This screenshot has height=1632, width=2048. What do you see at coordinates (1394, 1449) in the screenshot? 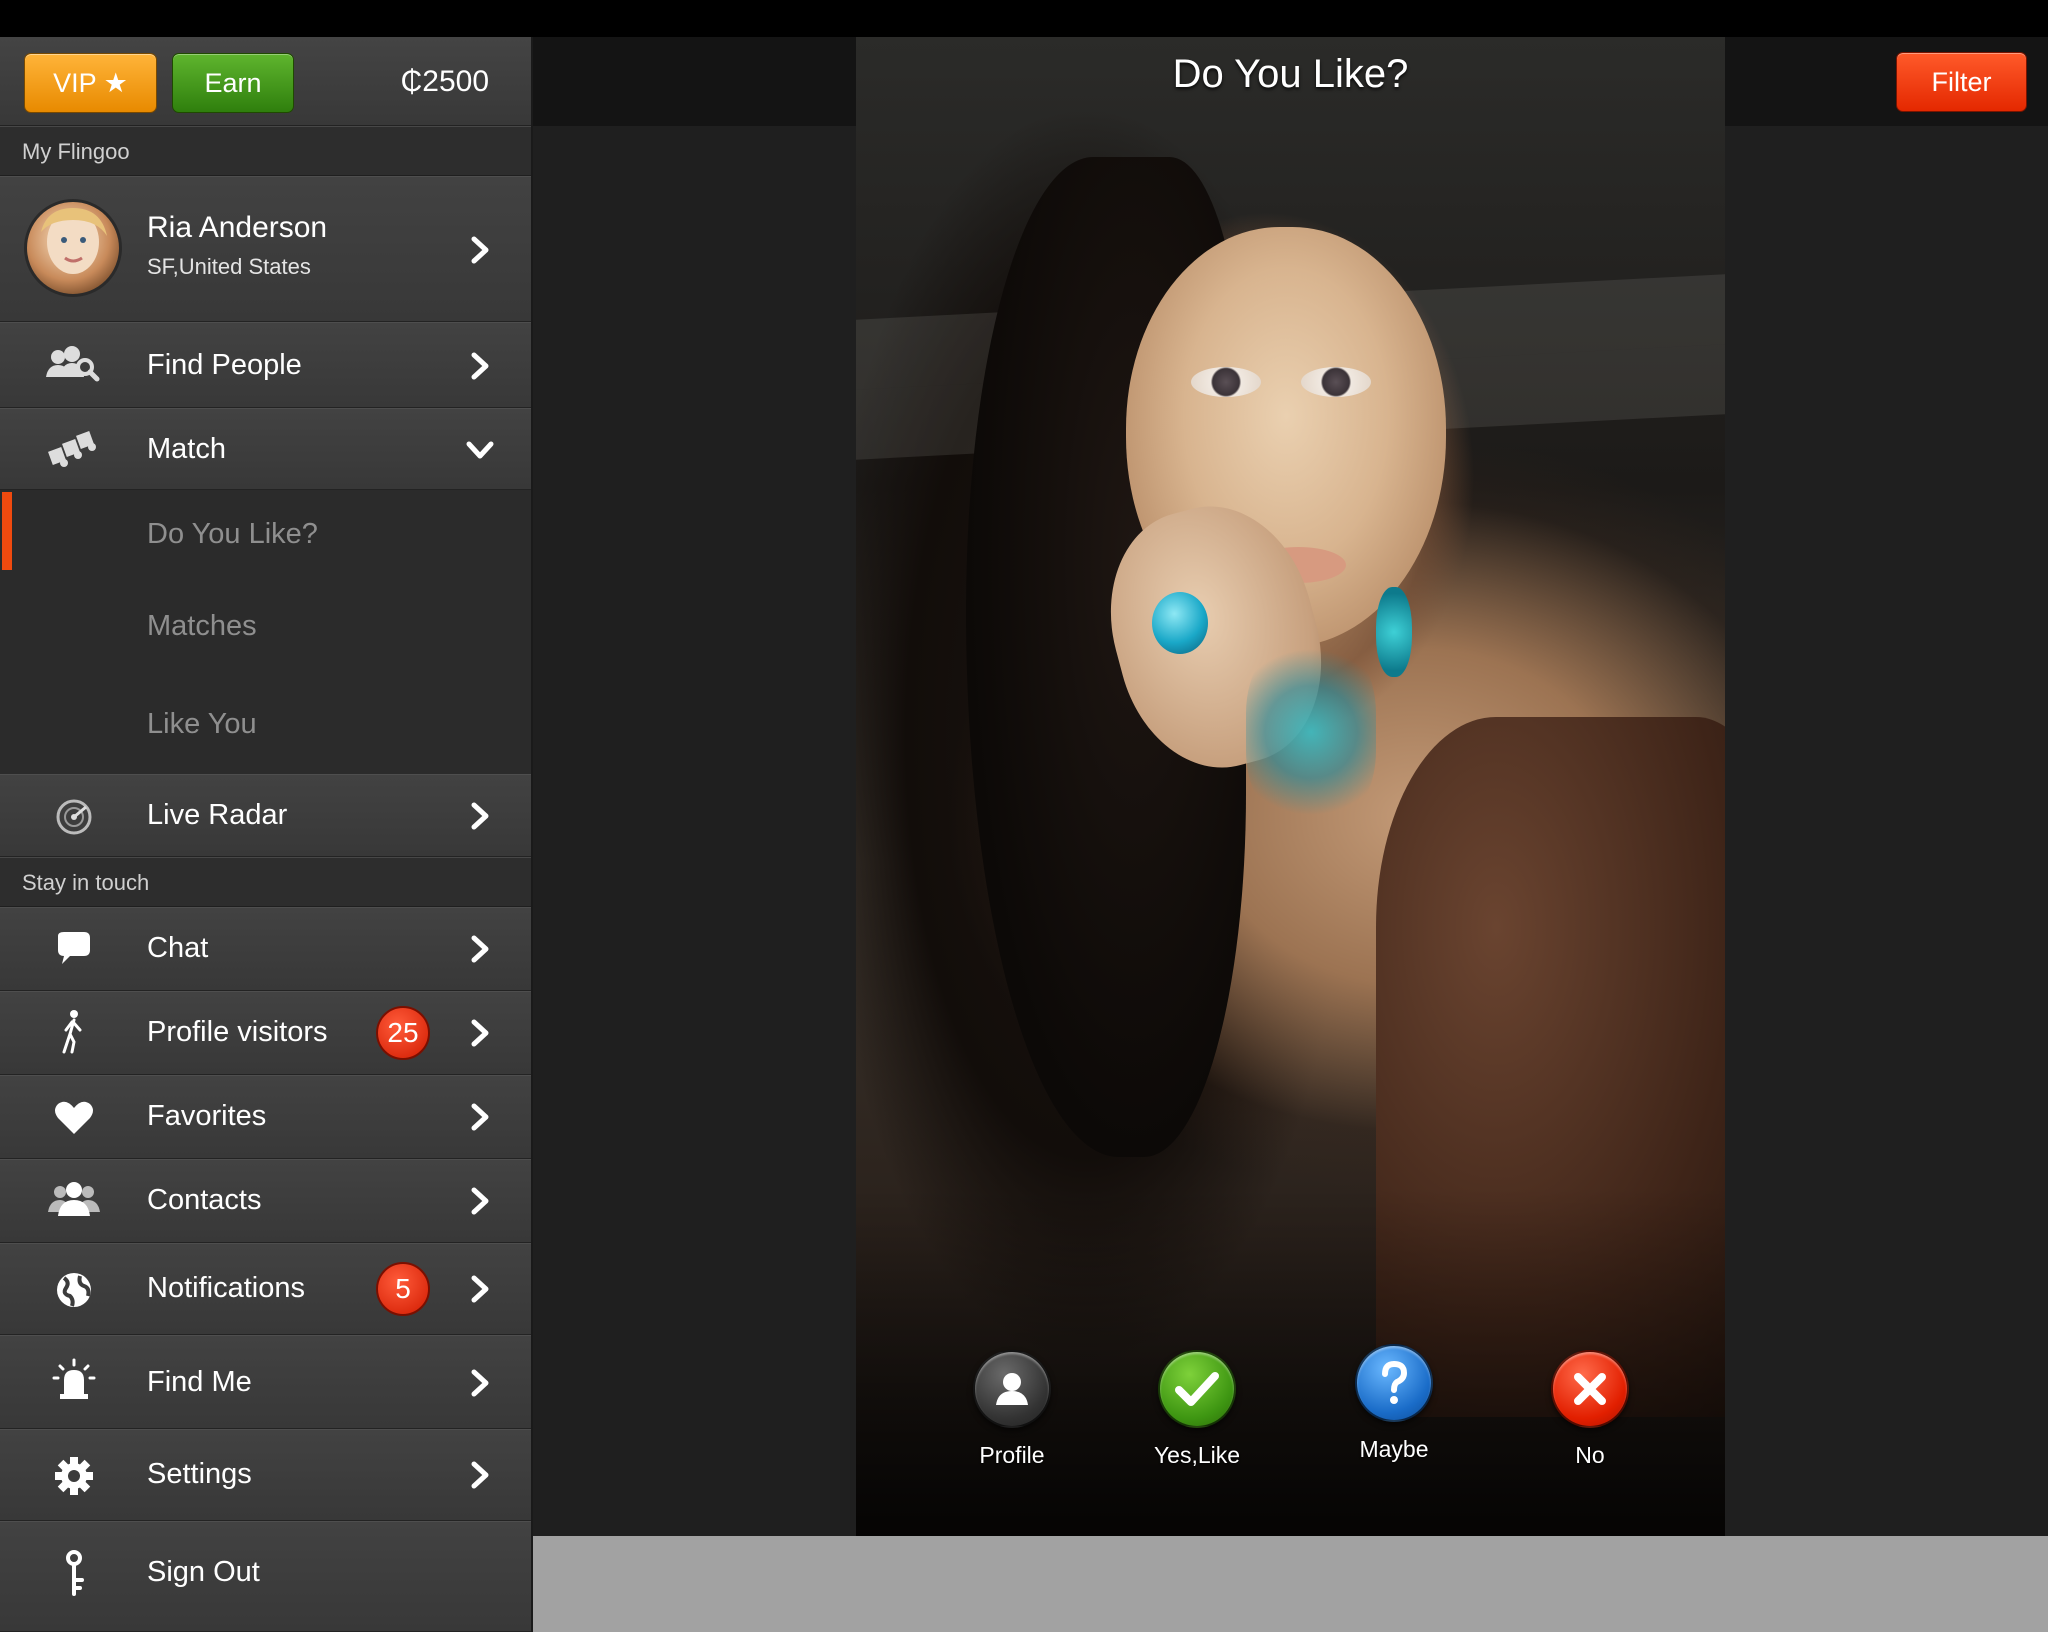
I see `maybe-action-label: Maybe` at bounding box center [1394, 1449].